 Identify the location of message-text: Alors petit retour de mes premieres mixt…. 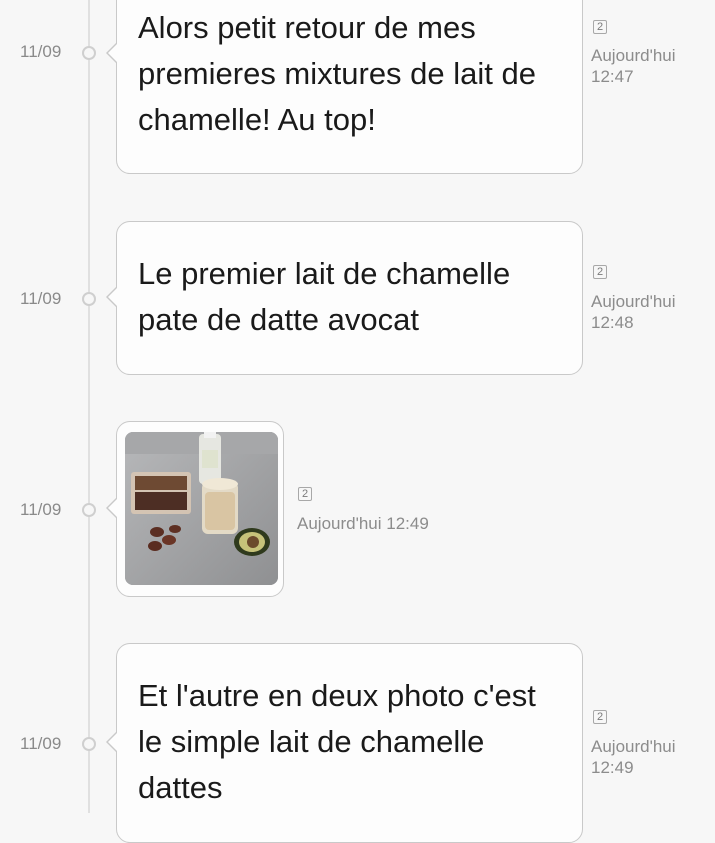
(337, 73).